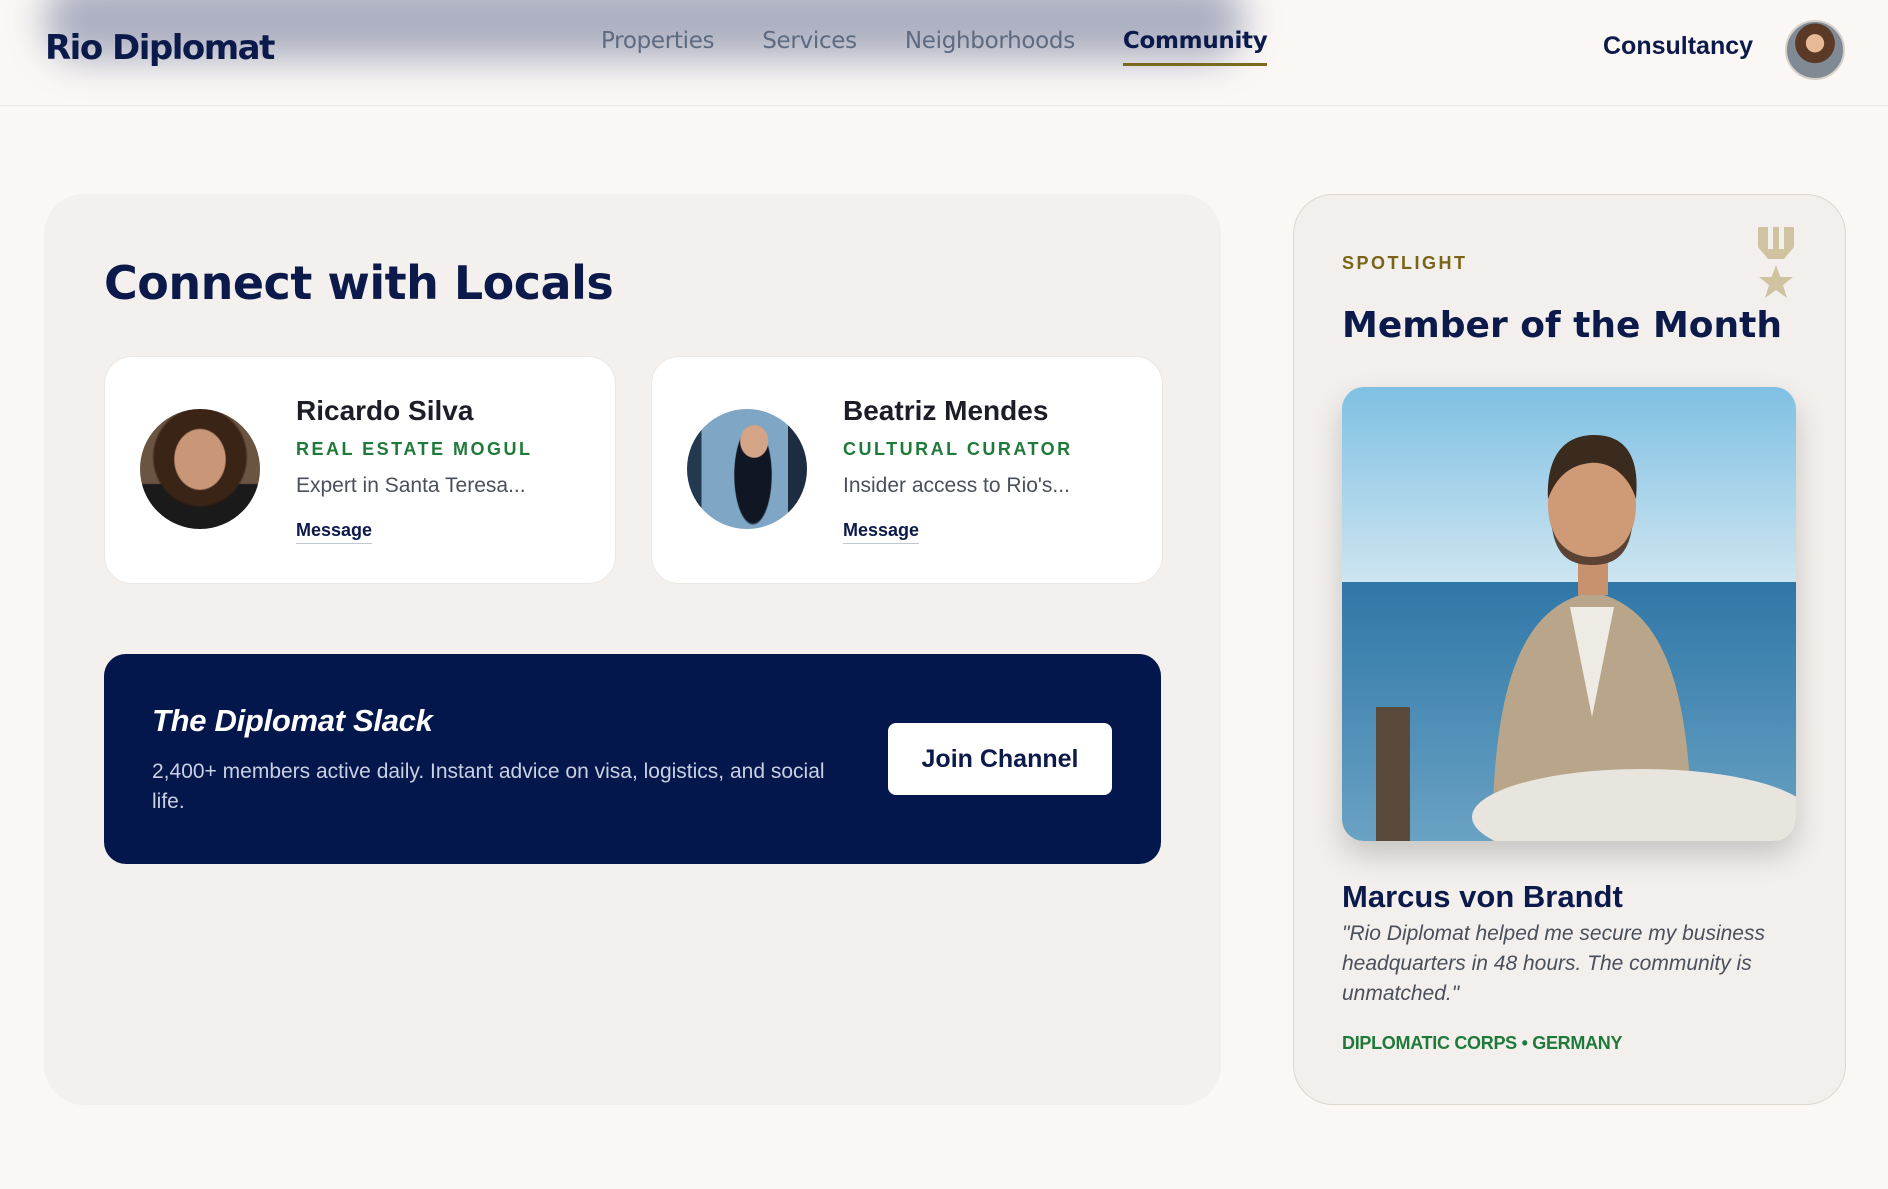  Describe the element at coordinates (1678, 46) in the screenshot. I see `consultancy-link: Consultancy` at that location.